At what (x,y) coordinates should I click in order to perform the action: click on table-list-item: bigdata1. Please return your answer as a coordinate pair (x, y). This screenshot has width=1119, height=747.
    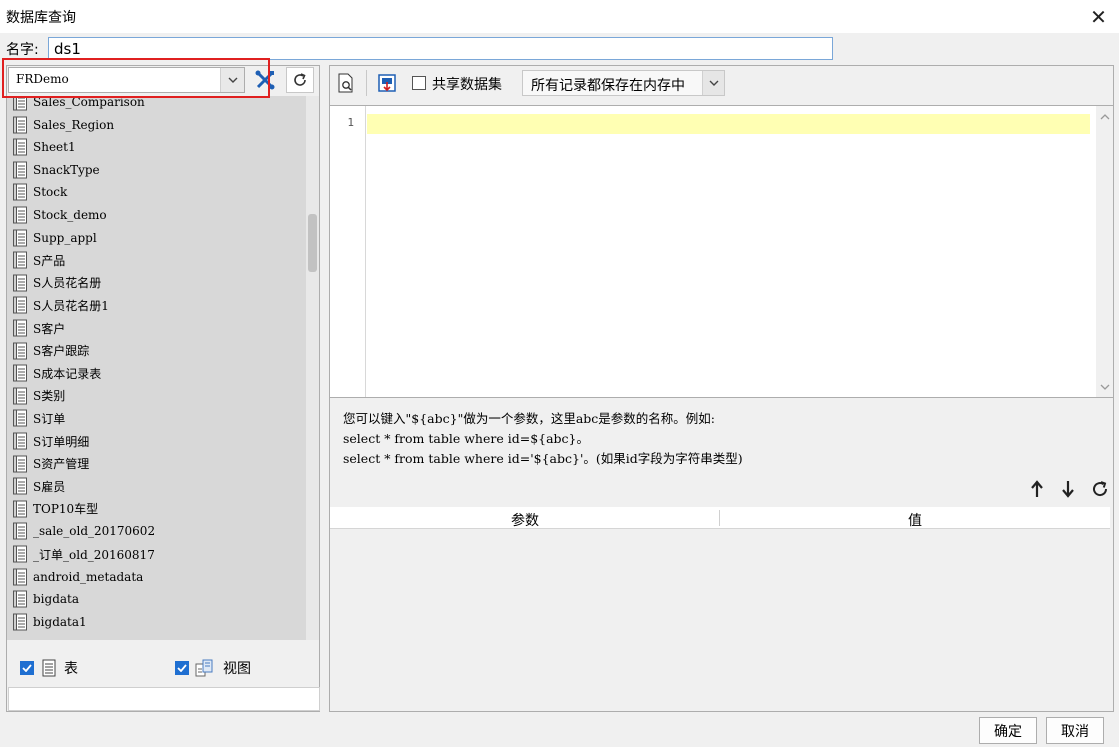
    Looking at the image, I should click on (49, 622).